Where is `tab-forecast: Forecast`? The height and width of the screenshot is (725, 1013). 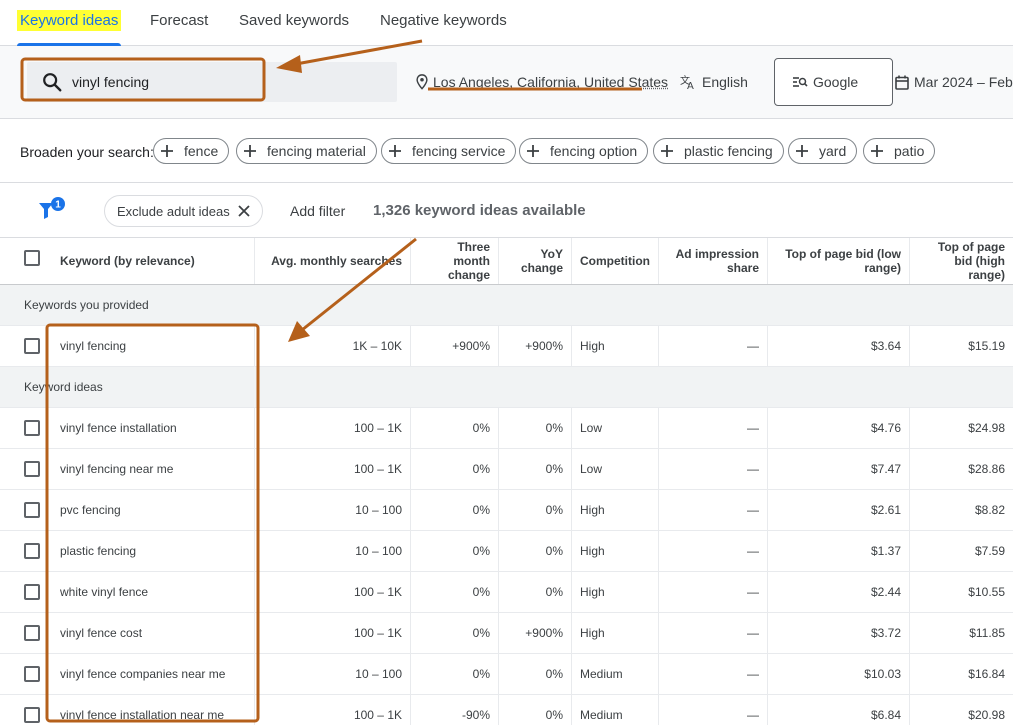 tab-forecast: Forecast is located at coordinates (179, 23).